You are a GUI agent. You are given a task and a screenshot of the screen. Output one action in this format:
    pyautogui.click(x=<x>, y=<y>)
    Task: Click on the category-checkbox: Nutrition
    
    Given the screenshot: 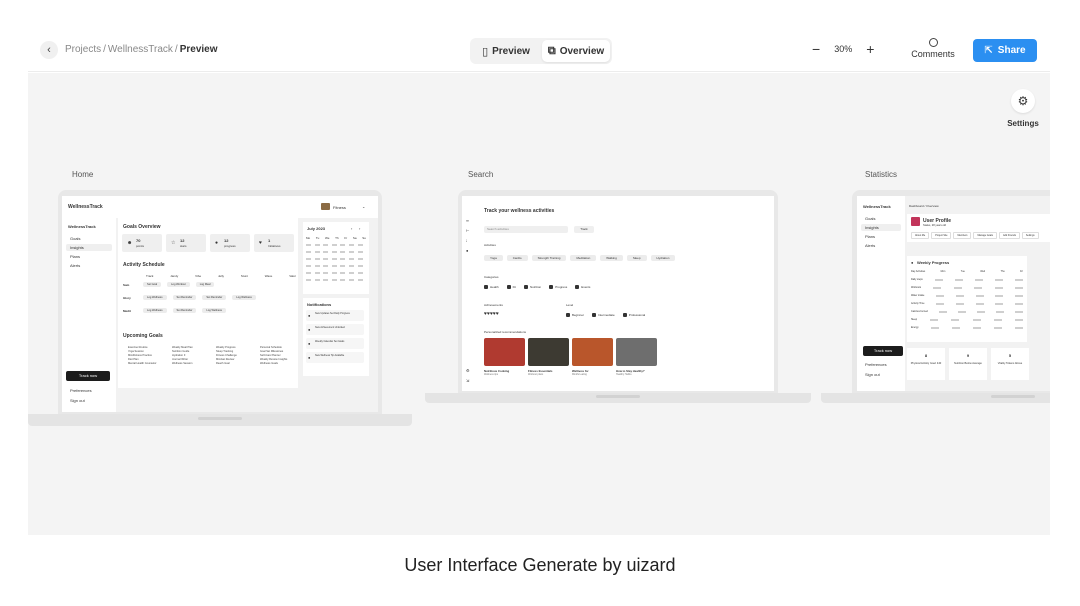 What is the action you would take?
    pyautogui.click(x=532, y=287)
    